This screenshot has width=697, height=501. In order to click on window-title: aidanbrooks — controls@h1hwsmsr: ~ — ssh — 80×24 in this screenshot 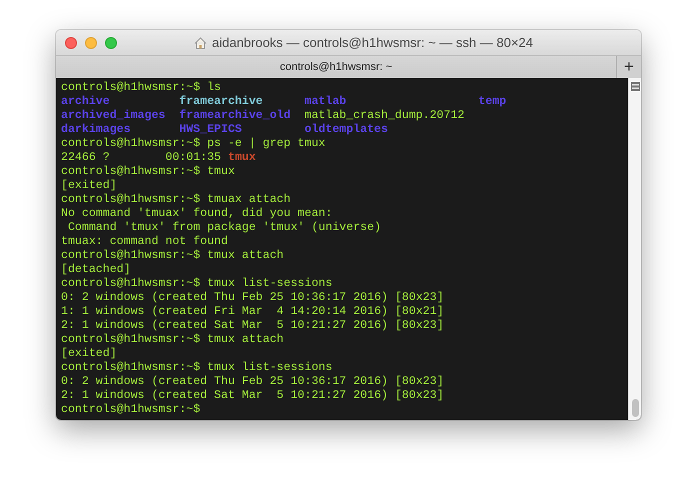, I will do `click(372, 42)`.